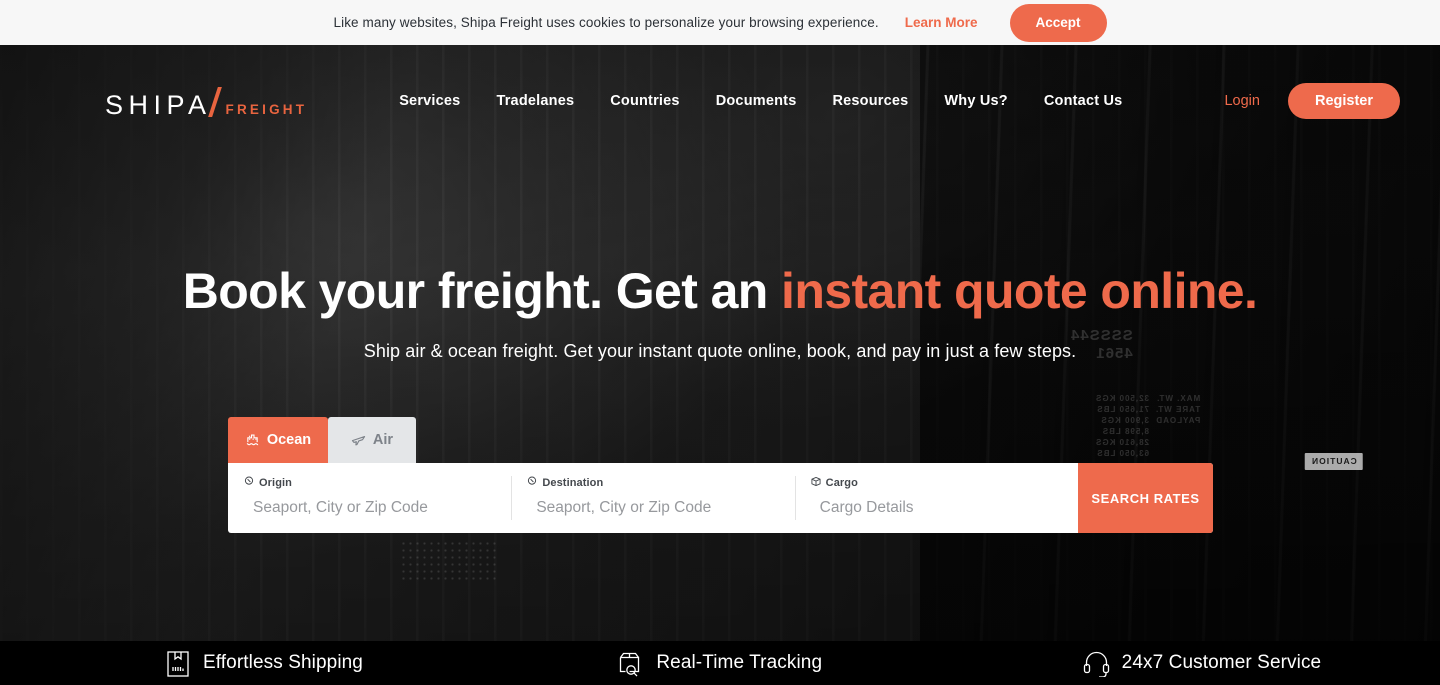 This screenshot has width=1440, height=685. I want to click on box-magnifier-icon, so click(631, 663).